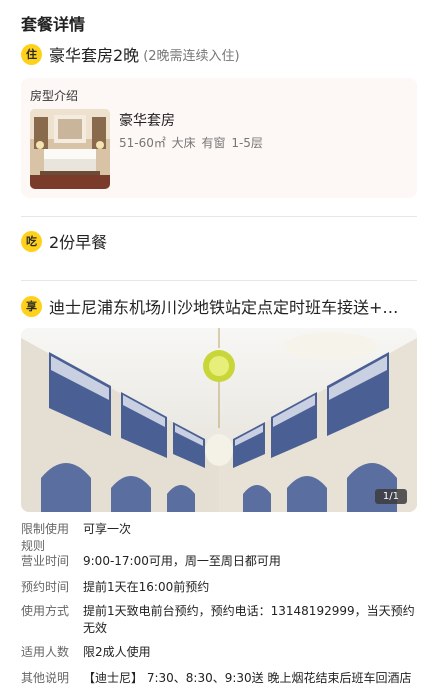  Describe the element at coordinates (45, 678) in the screenshot. I see `detail-label: 其他说明` at that location.